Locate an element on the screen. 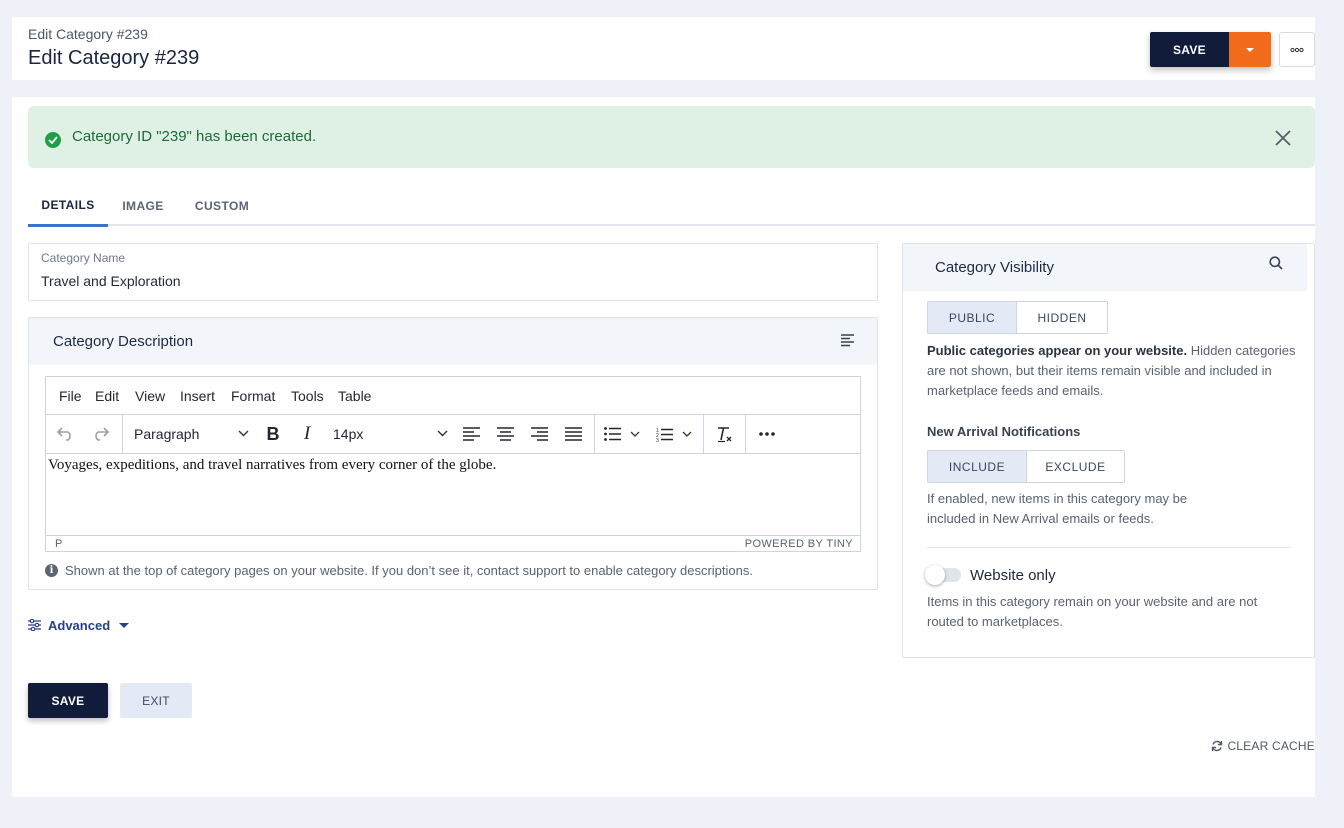 The height and width of the screenshot is (828, 1344). switch-knob is located at coordinates (935, 575).